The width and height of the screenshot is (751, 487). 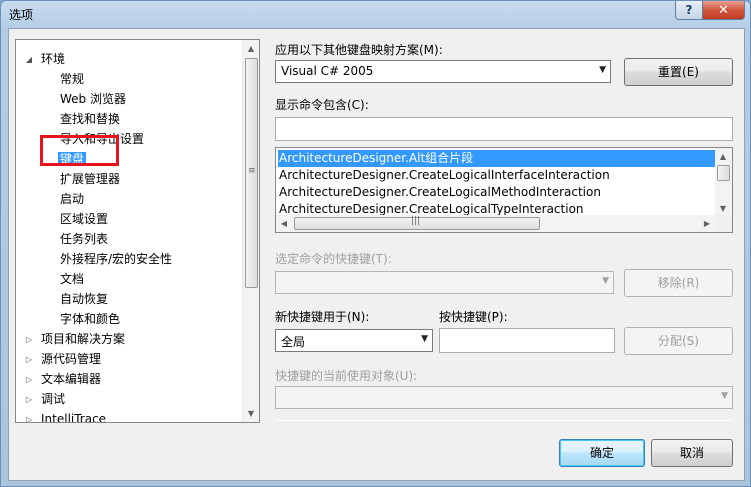 I want to click on commands-horizontal-scrollbar: ◀ ||| ▶, so click(x=496, y=223).